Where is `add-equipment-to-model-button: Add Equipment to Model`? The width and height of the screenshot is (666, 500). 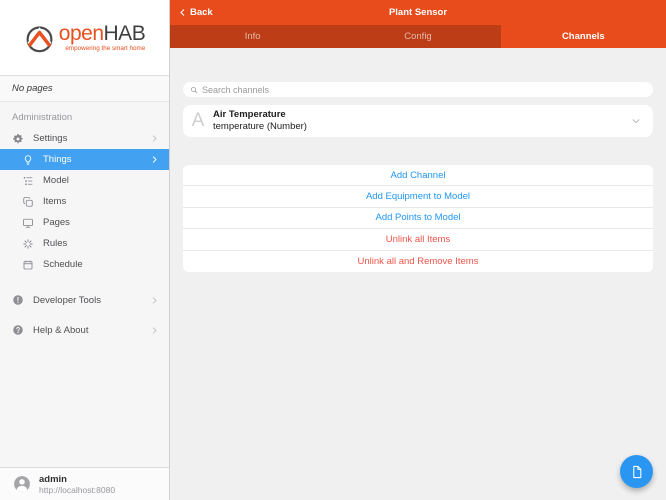
add-equipment-to-model-button: Add Equipment to Model is located at coordinates (418, 197).